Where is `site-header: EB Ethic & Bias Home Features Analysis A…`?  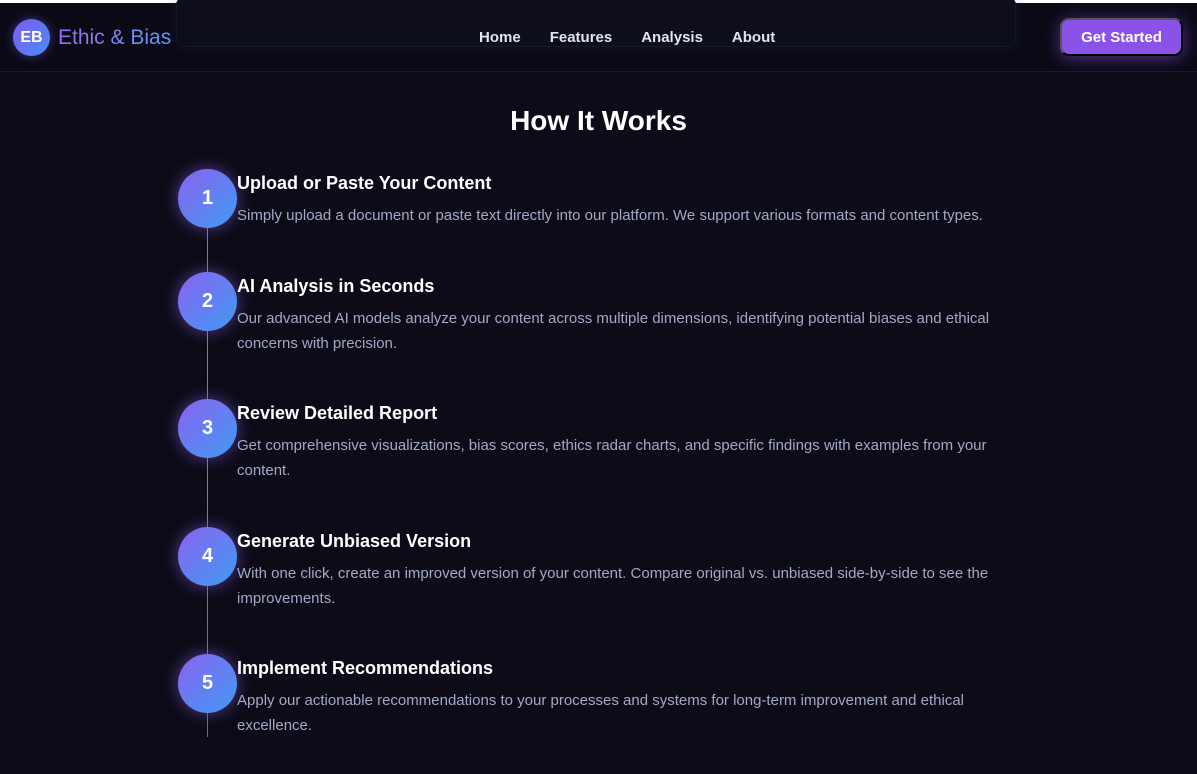
site-header: EB Ethic & Bias Home Features Analysis A… is located at coordinates (598, 36).